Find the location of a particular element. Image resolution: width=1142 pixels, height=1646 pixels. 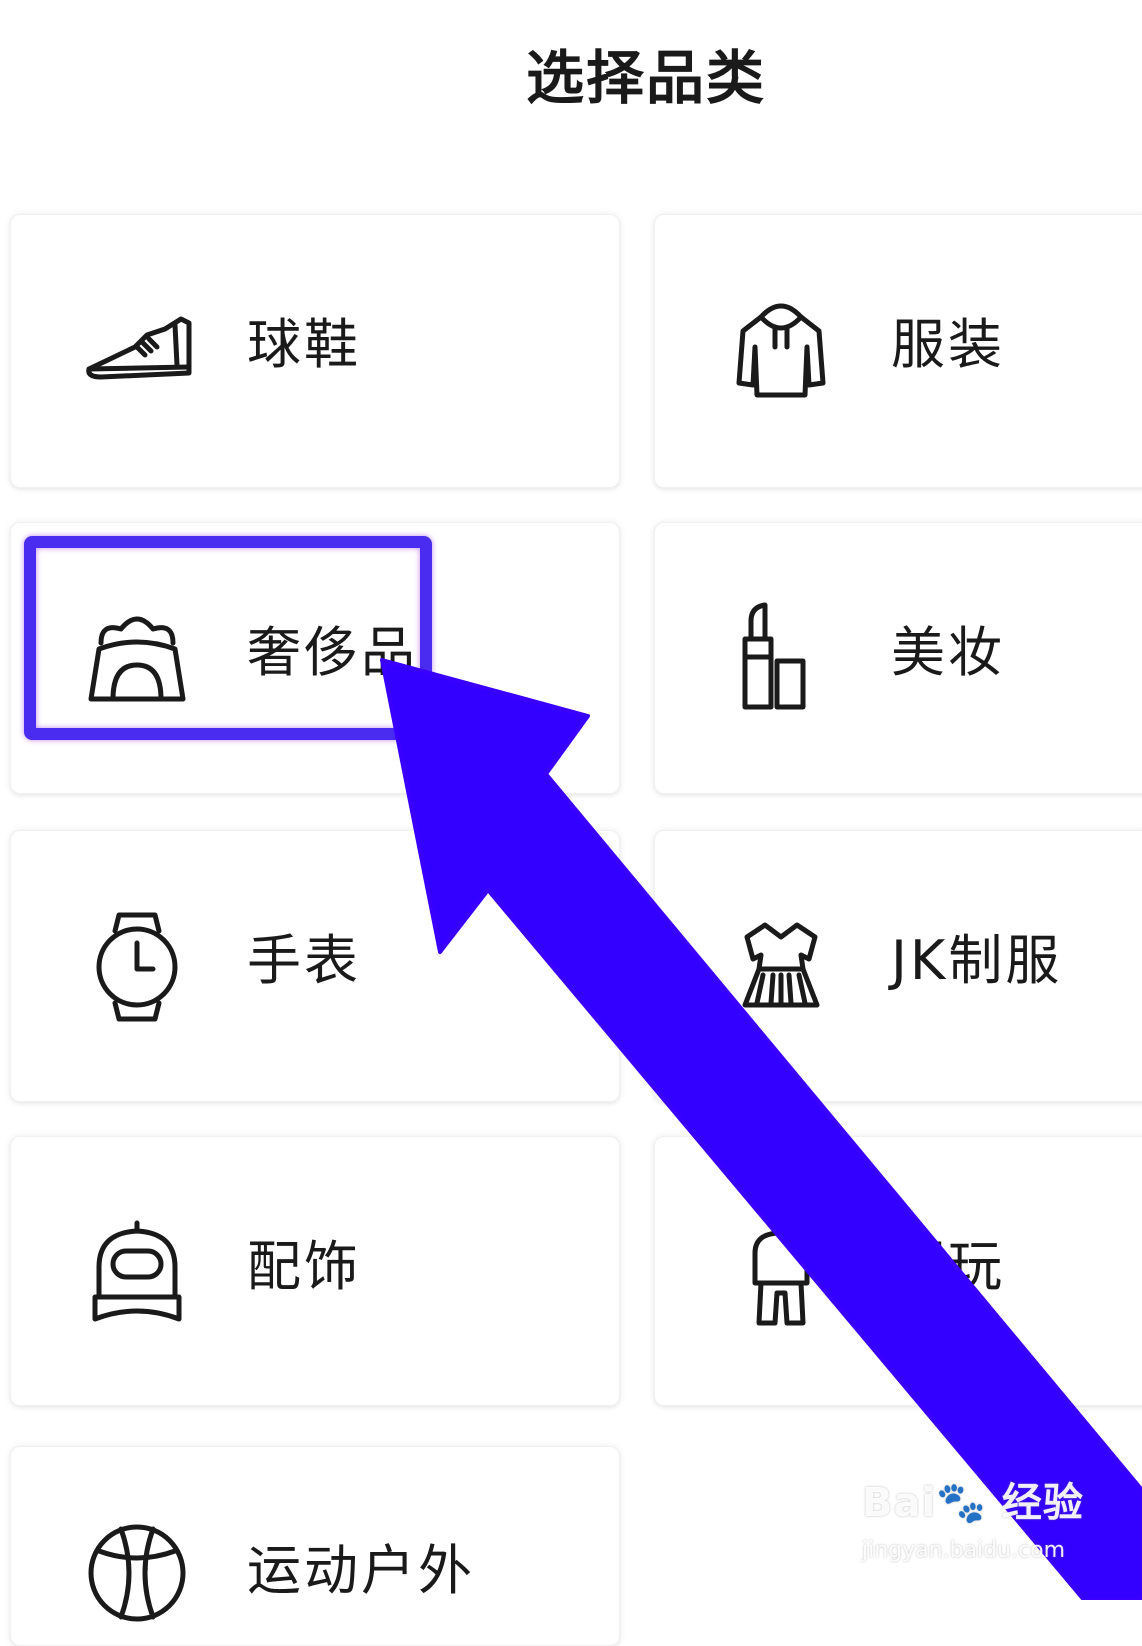

category-card-jk-uniform: JK制服 is located at coordinates (898, 966).